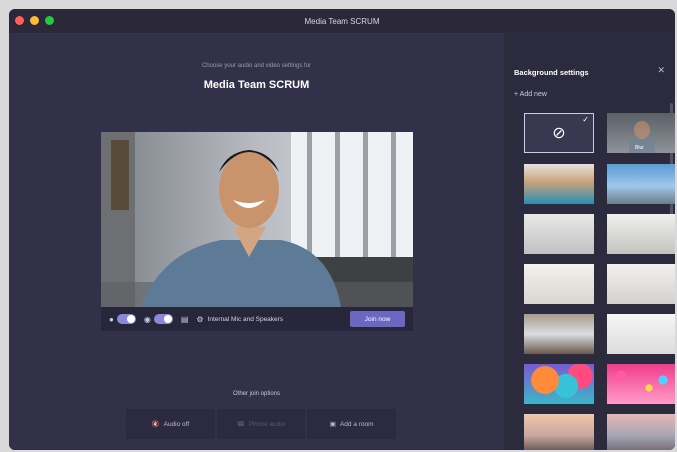  Describe the element at coordinates (639, 148) in the screenshot. I see `blur-label: Blur` at that location.